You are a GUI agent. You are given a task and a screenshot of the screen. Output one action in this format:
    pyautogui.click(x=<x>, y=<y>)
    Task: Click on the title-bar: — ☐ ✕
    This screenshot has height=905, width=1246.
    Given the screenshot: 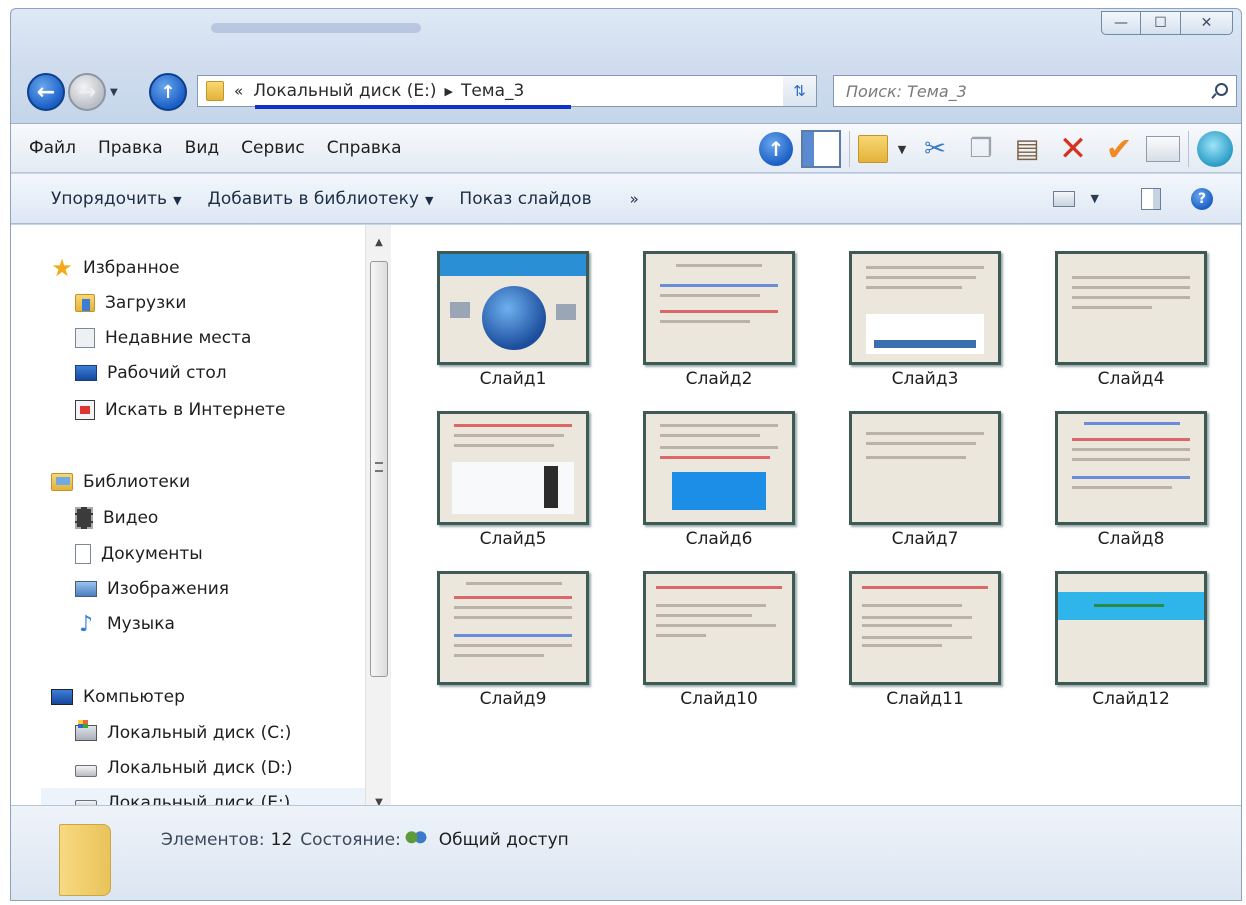 What is the action you would take?
    pyautogui.click(x=626, y=33)
    